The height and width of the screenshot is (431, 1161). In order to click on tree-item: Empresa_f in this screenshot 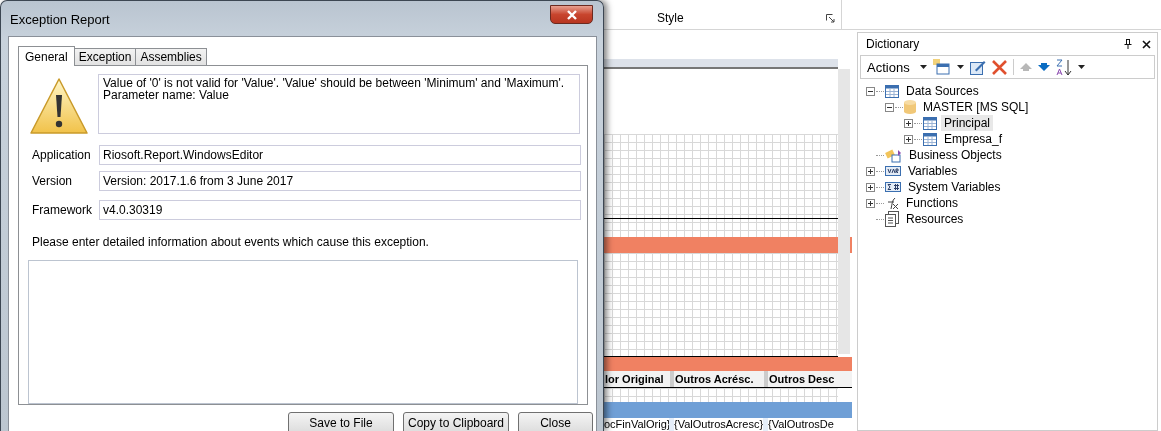, I will do `click(973, 139)`.